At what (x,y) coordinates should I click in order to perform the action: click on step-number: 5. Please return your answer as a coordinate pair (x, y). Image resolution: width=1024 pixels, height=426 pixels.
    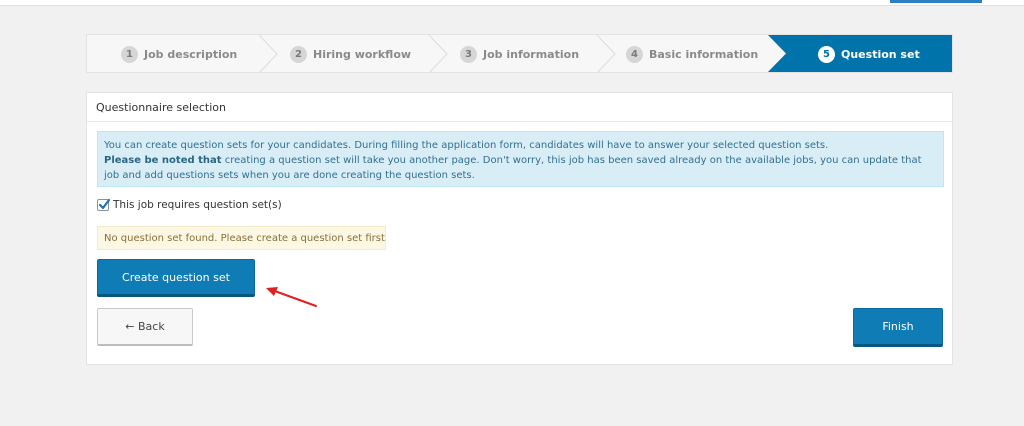
    Looking at the image, I should click on (826, 54).